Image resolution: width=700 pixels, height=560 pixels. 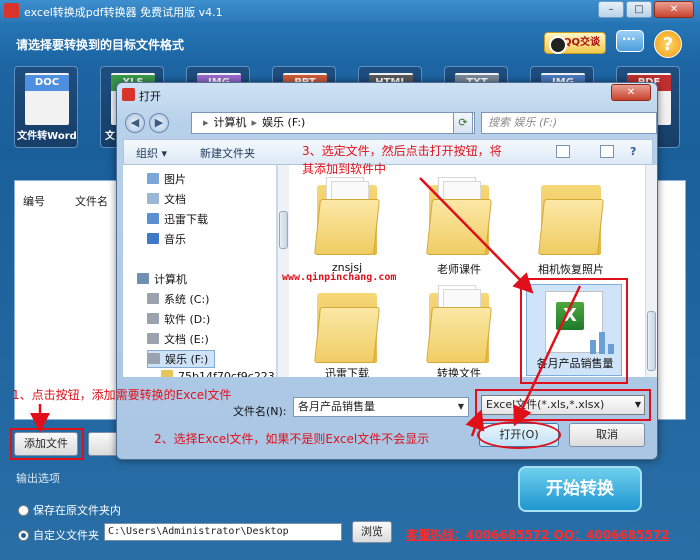 I want to click on nav-item-computer: 计算机, so click(x=162, y=279).